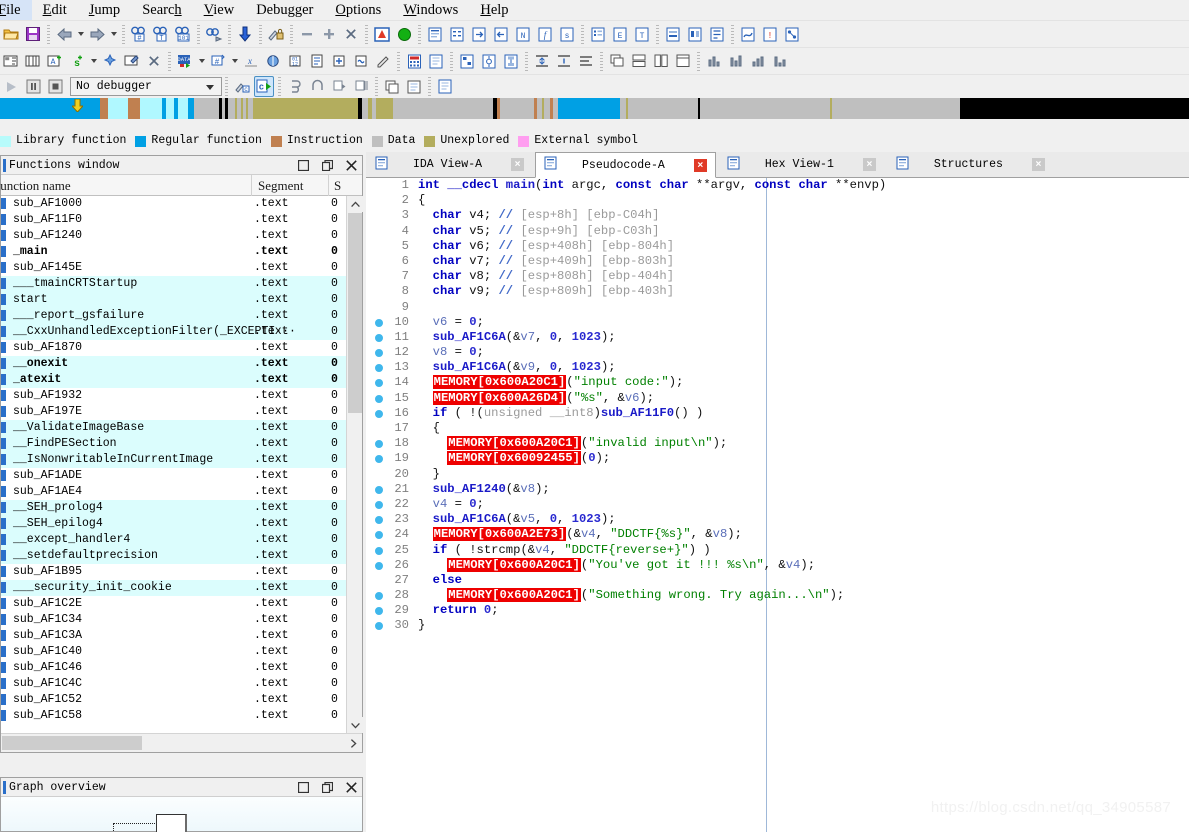 The height and width of the screenshot is (832, 1189). What do you see at coordinates (181, 814) in the screenshot?
I see `graph-overview-canvas` at bounding box center [181, 814].